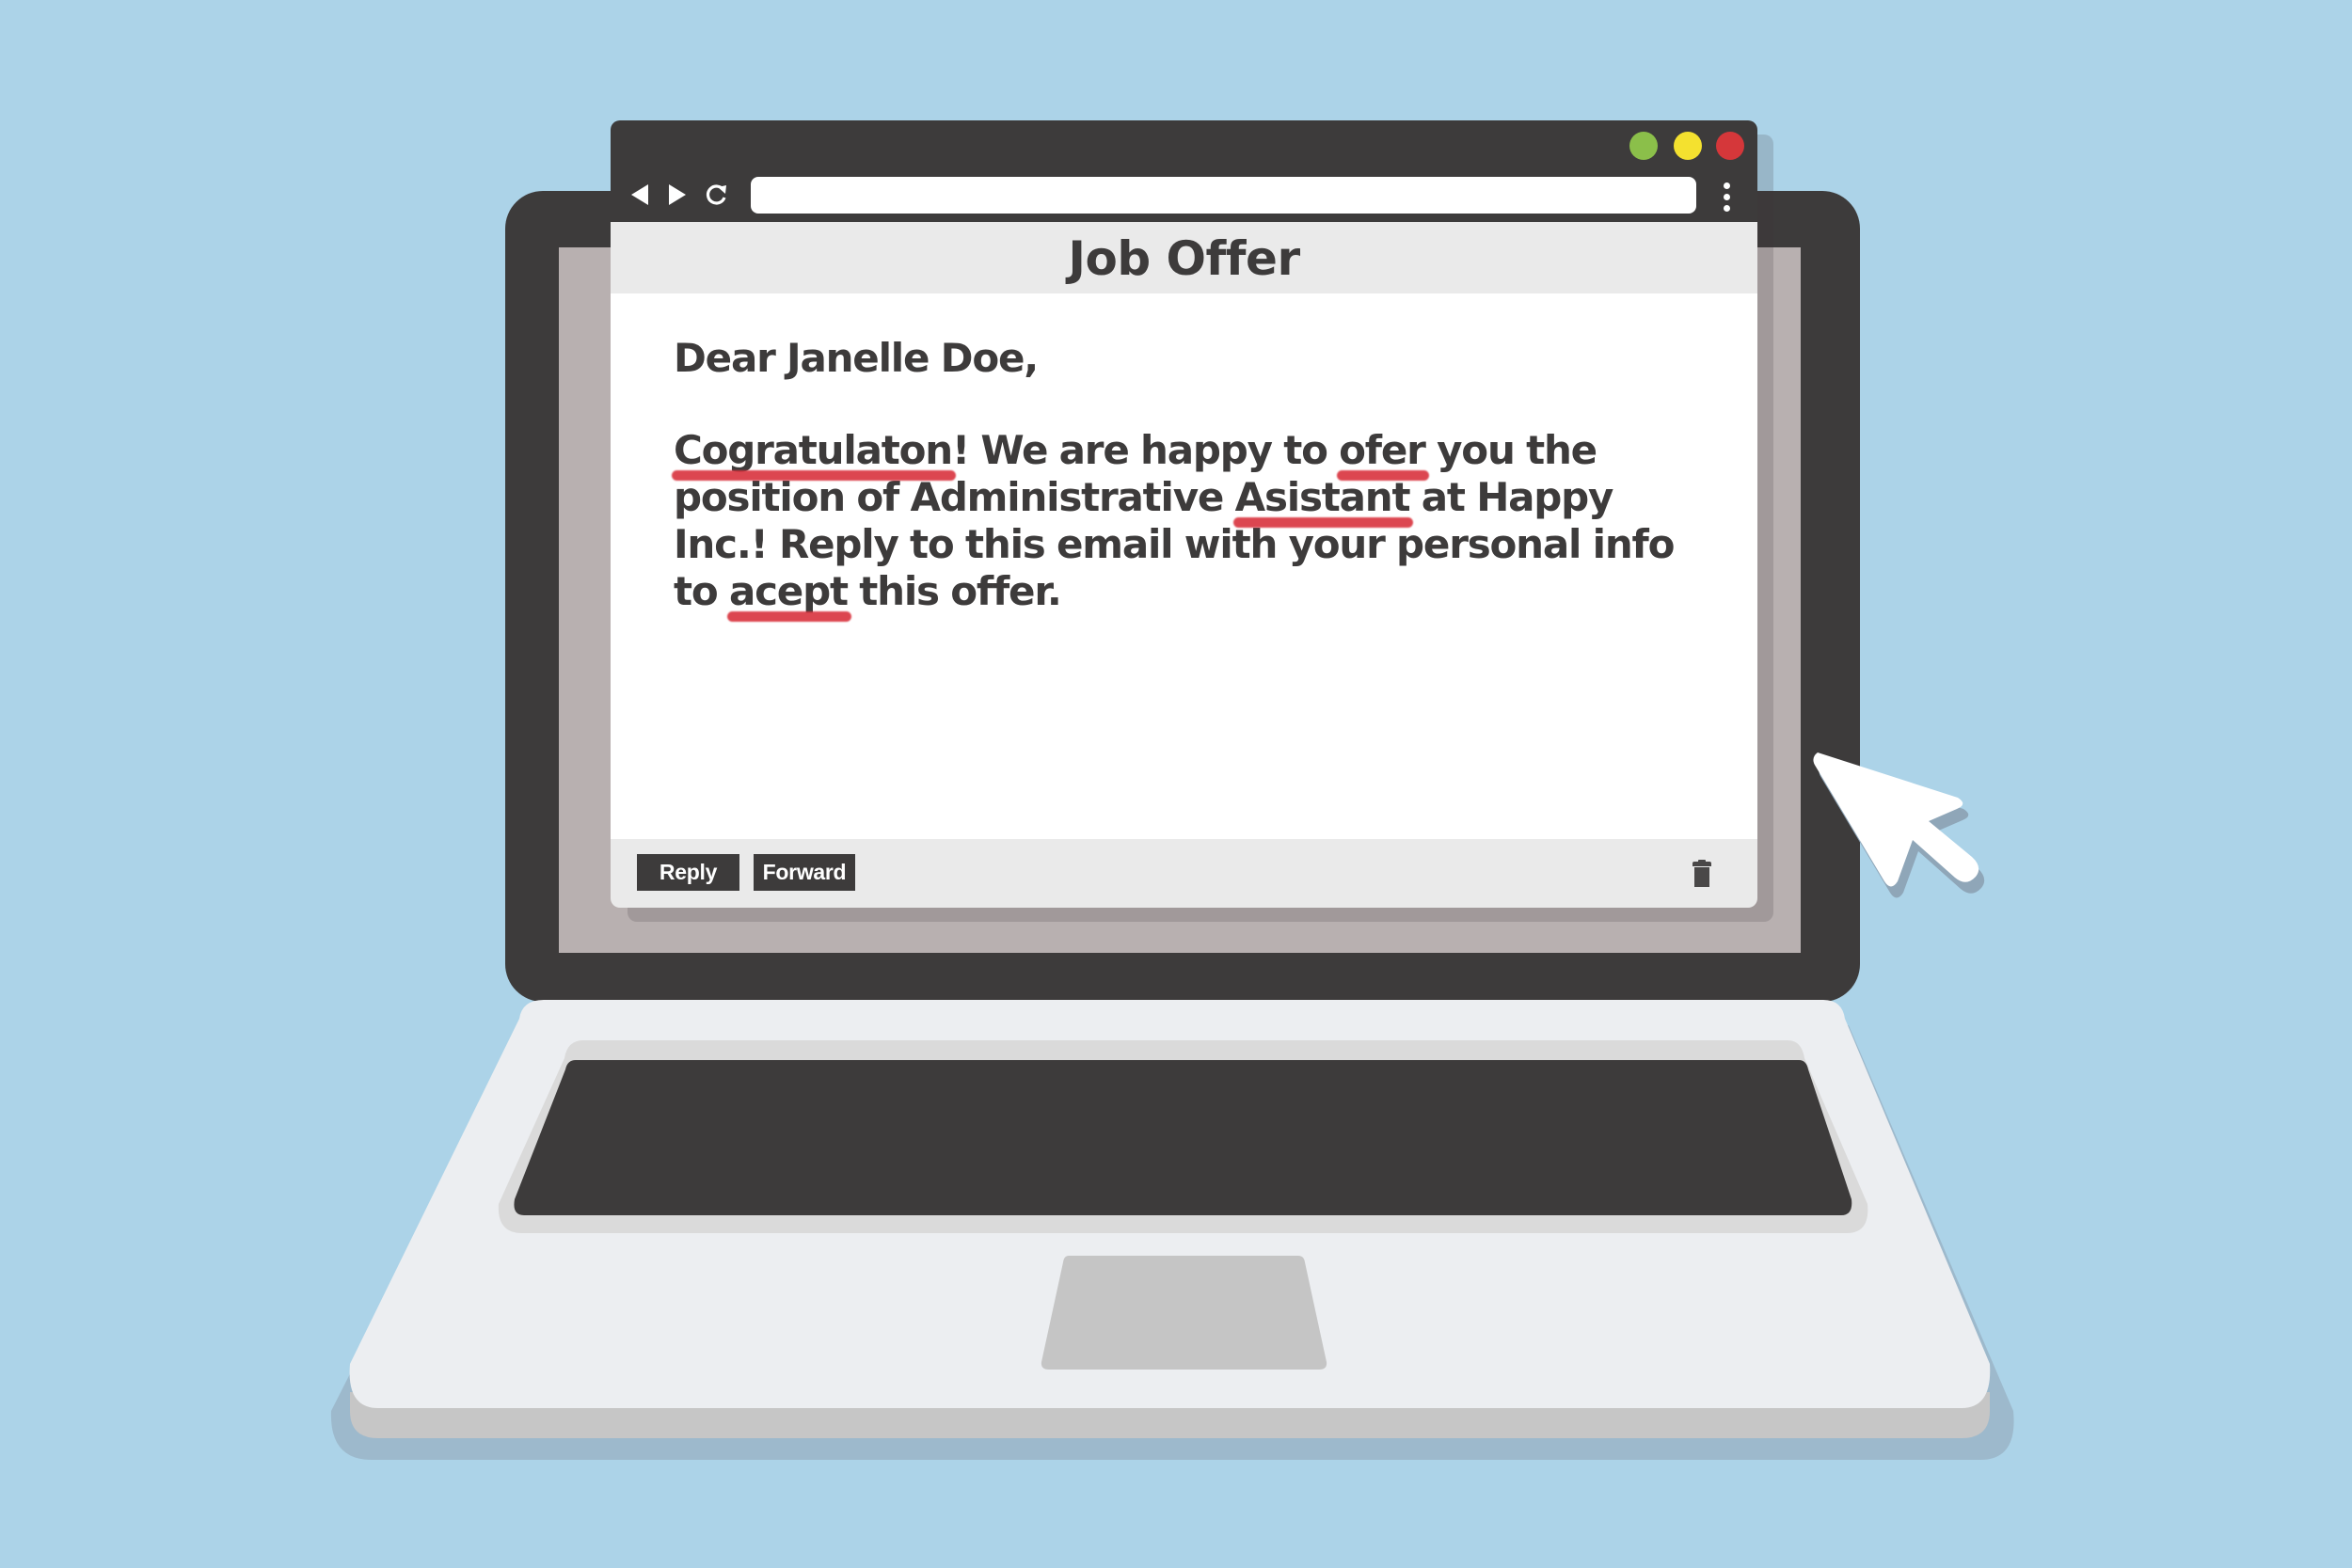 This screenshot has height=1568, width=2352. Describe the element at coordinates (1183, 1137) in the screenshot. I see `keyboard` at that location.